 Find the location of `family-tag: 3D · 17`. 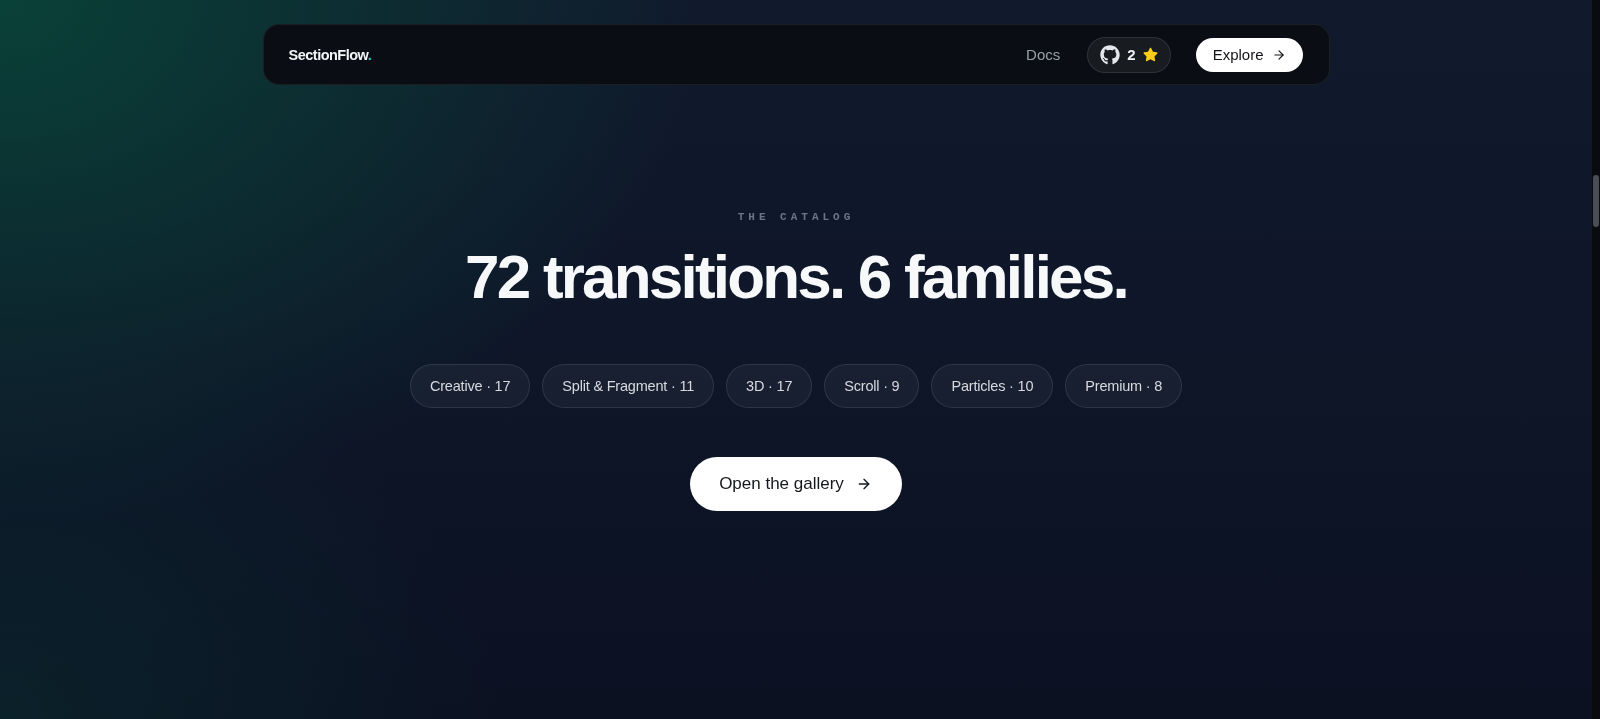

family-tag: 3D · 17 is located at coordinates (769, 386).